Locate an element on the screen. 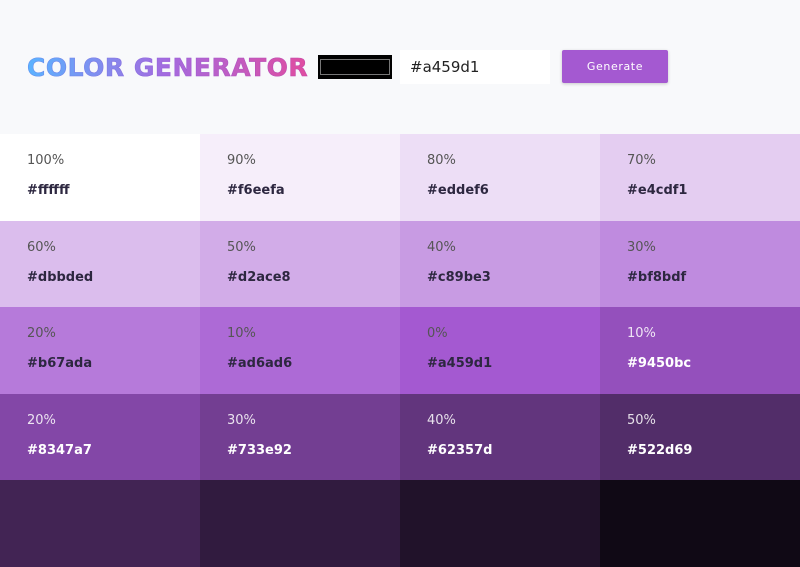  color-swatch: 20% #8347a7 is located at coordinates (100, 436).